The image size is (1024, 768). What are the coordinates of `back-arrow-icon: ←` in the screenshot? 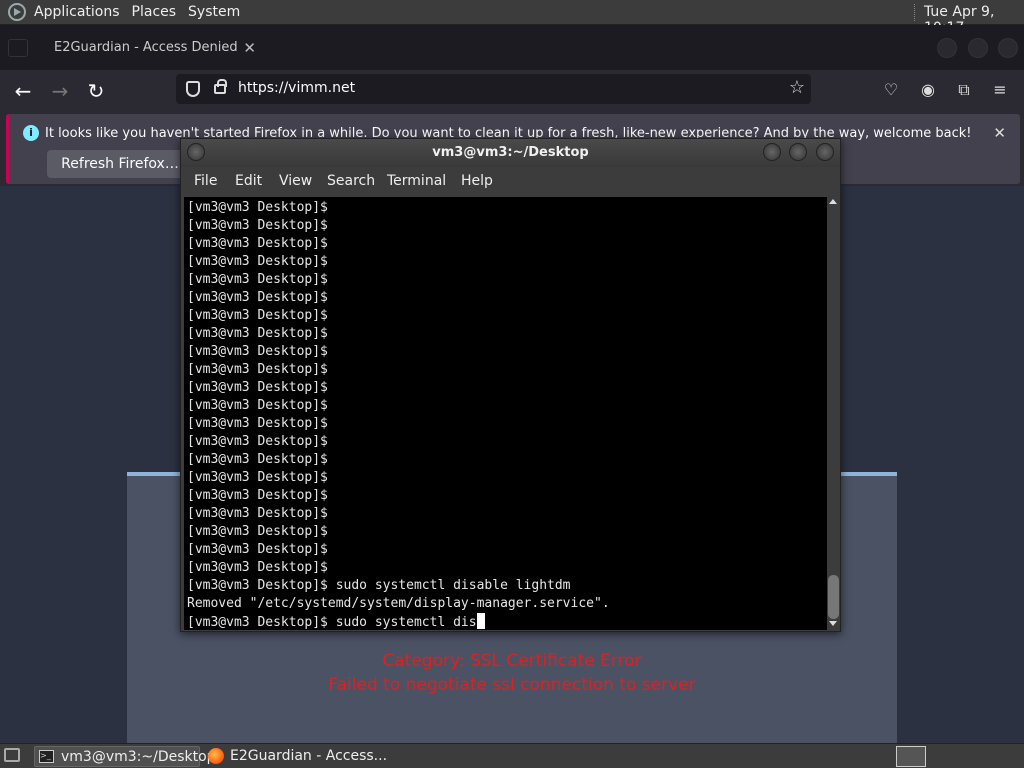 It's located at (23, 91).